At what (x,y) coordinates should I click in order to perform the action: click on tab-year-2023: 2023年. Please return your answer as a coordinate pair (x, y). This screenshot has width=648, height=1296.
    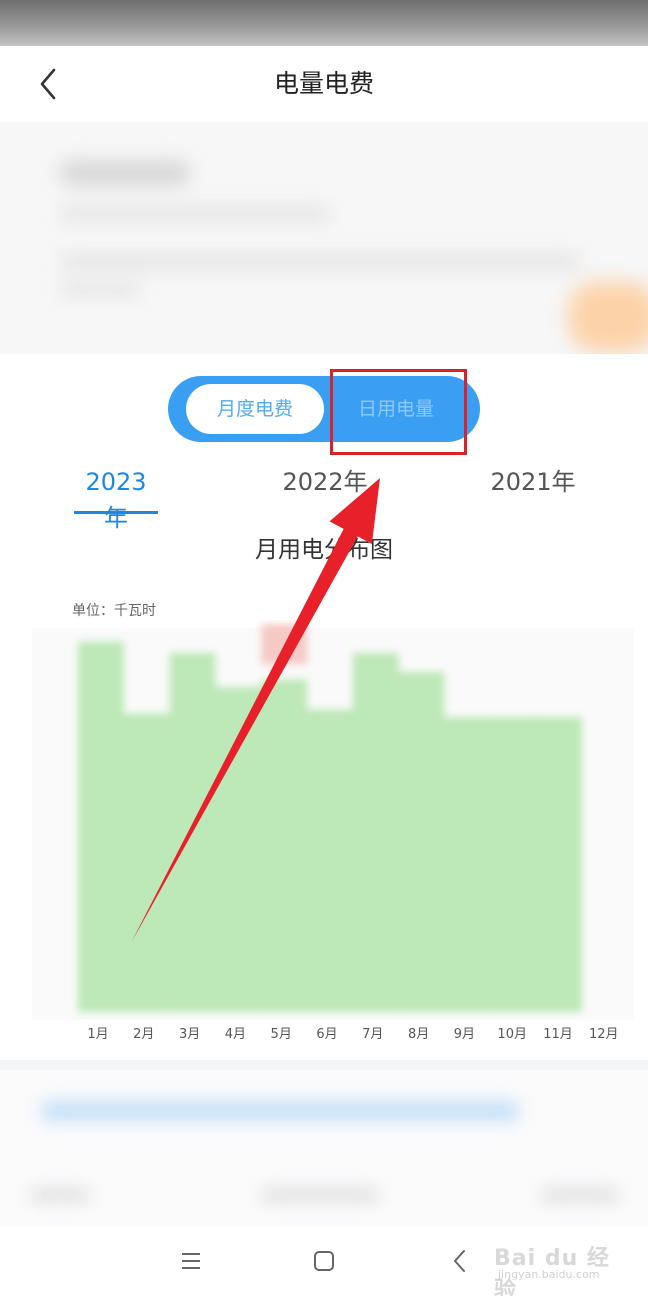
    Looking at the image, I should click on (116, 498).